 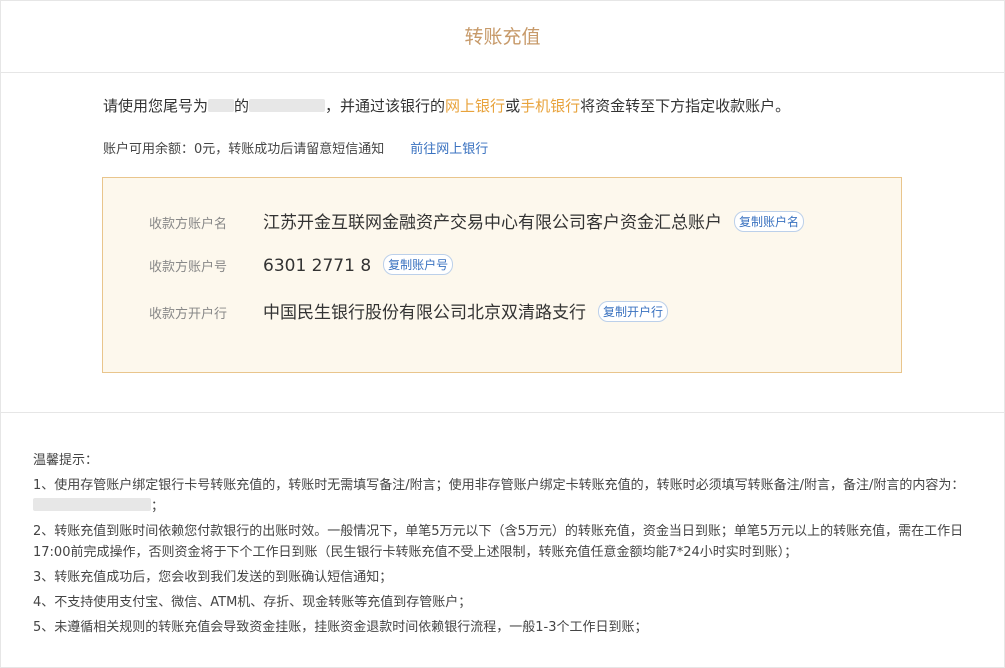 I want to click on payee-bank-row: 收款方开户行 中国民生银行股份有限公司北京双清路支行 复制开户行, so click(x=409, y=310).